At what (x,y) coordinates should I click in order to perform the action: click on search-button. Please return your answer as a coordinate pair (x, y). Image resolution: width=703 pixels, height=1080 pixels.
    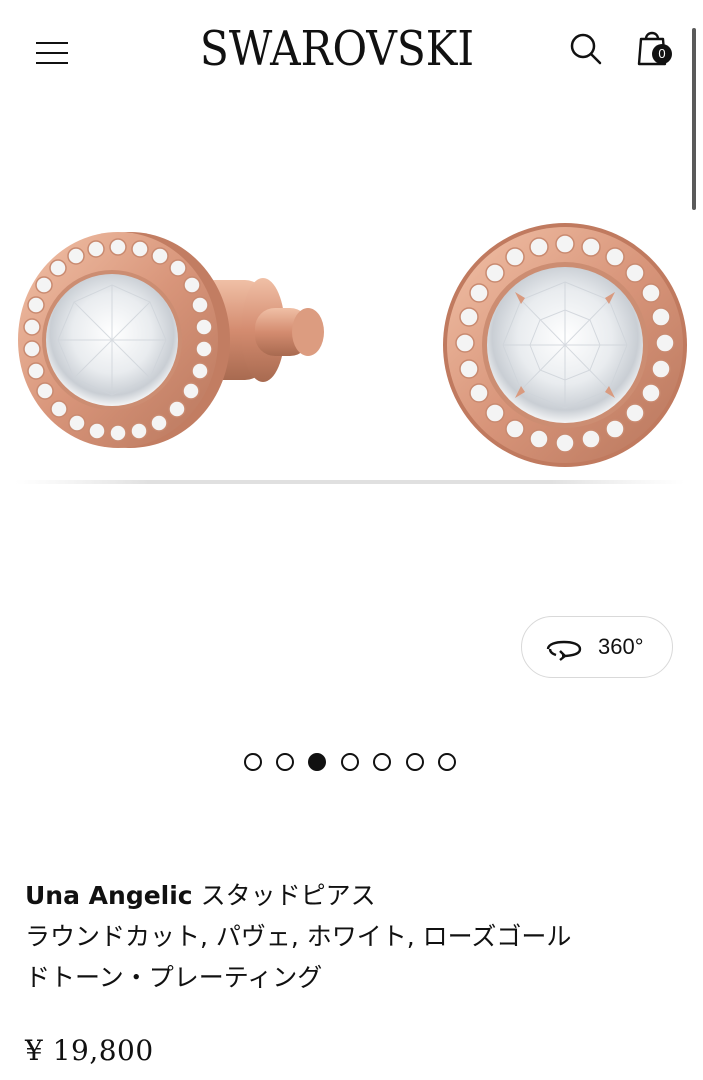
    Looking at the image, I should click on (586, 50).